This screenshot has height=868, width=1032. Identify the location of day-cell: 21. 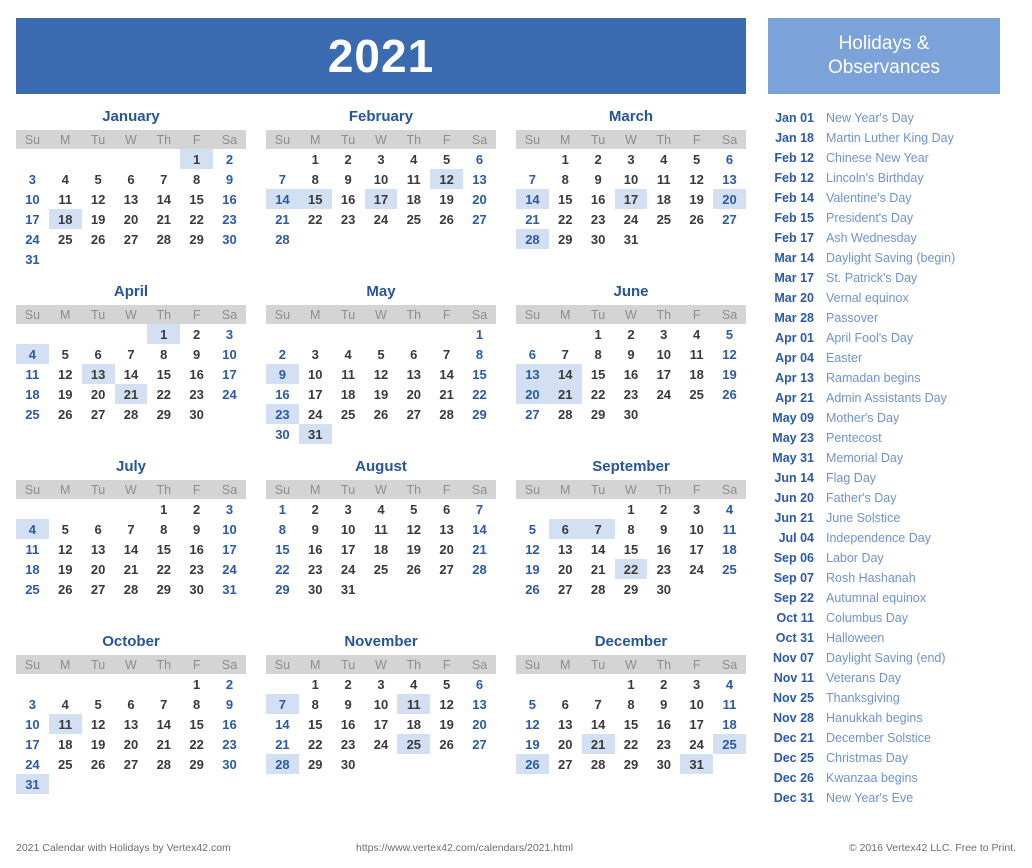
(131, 394).